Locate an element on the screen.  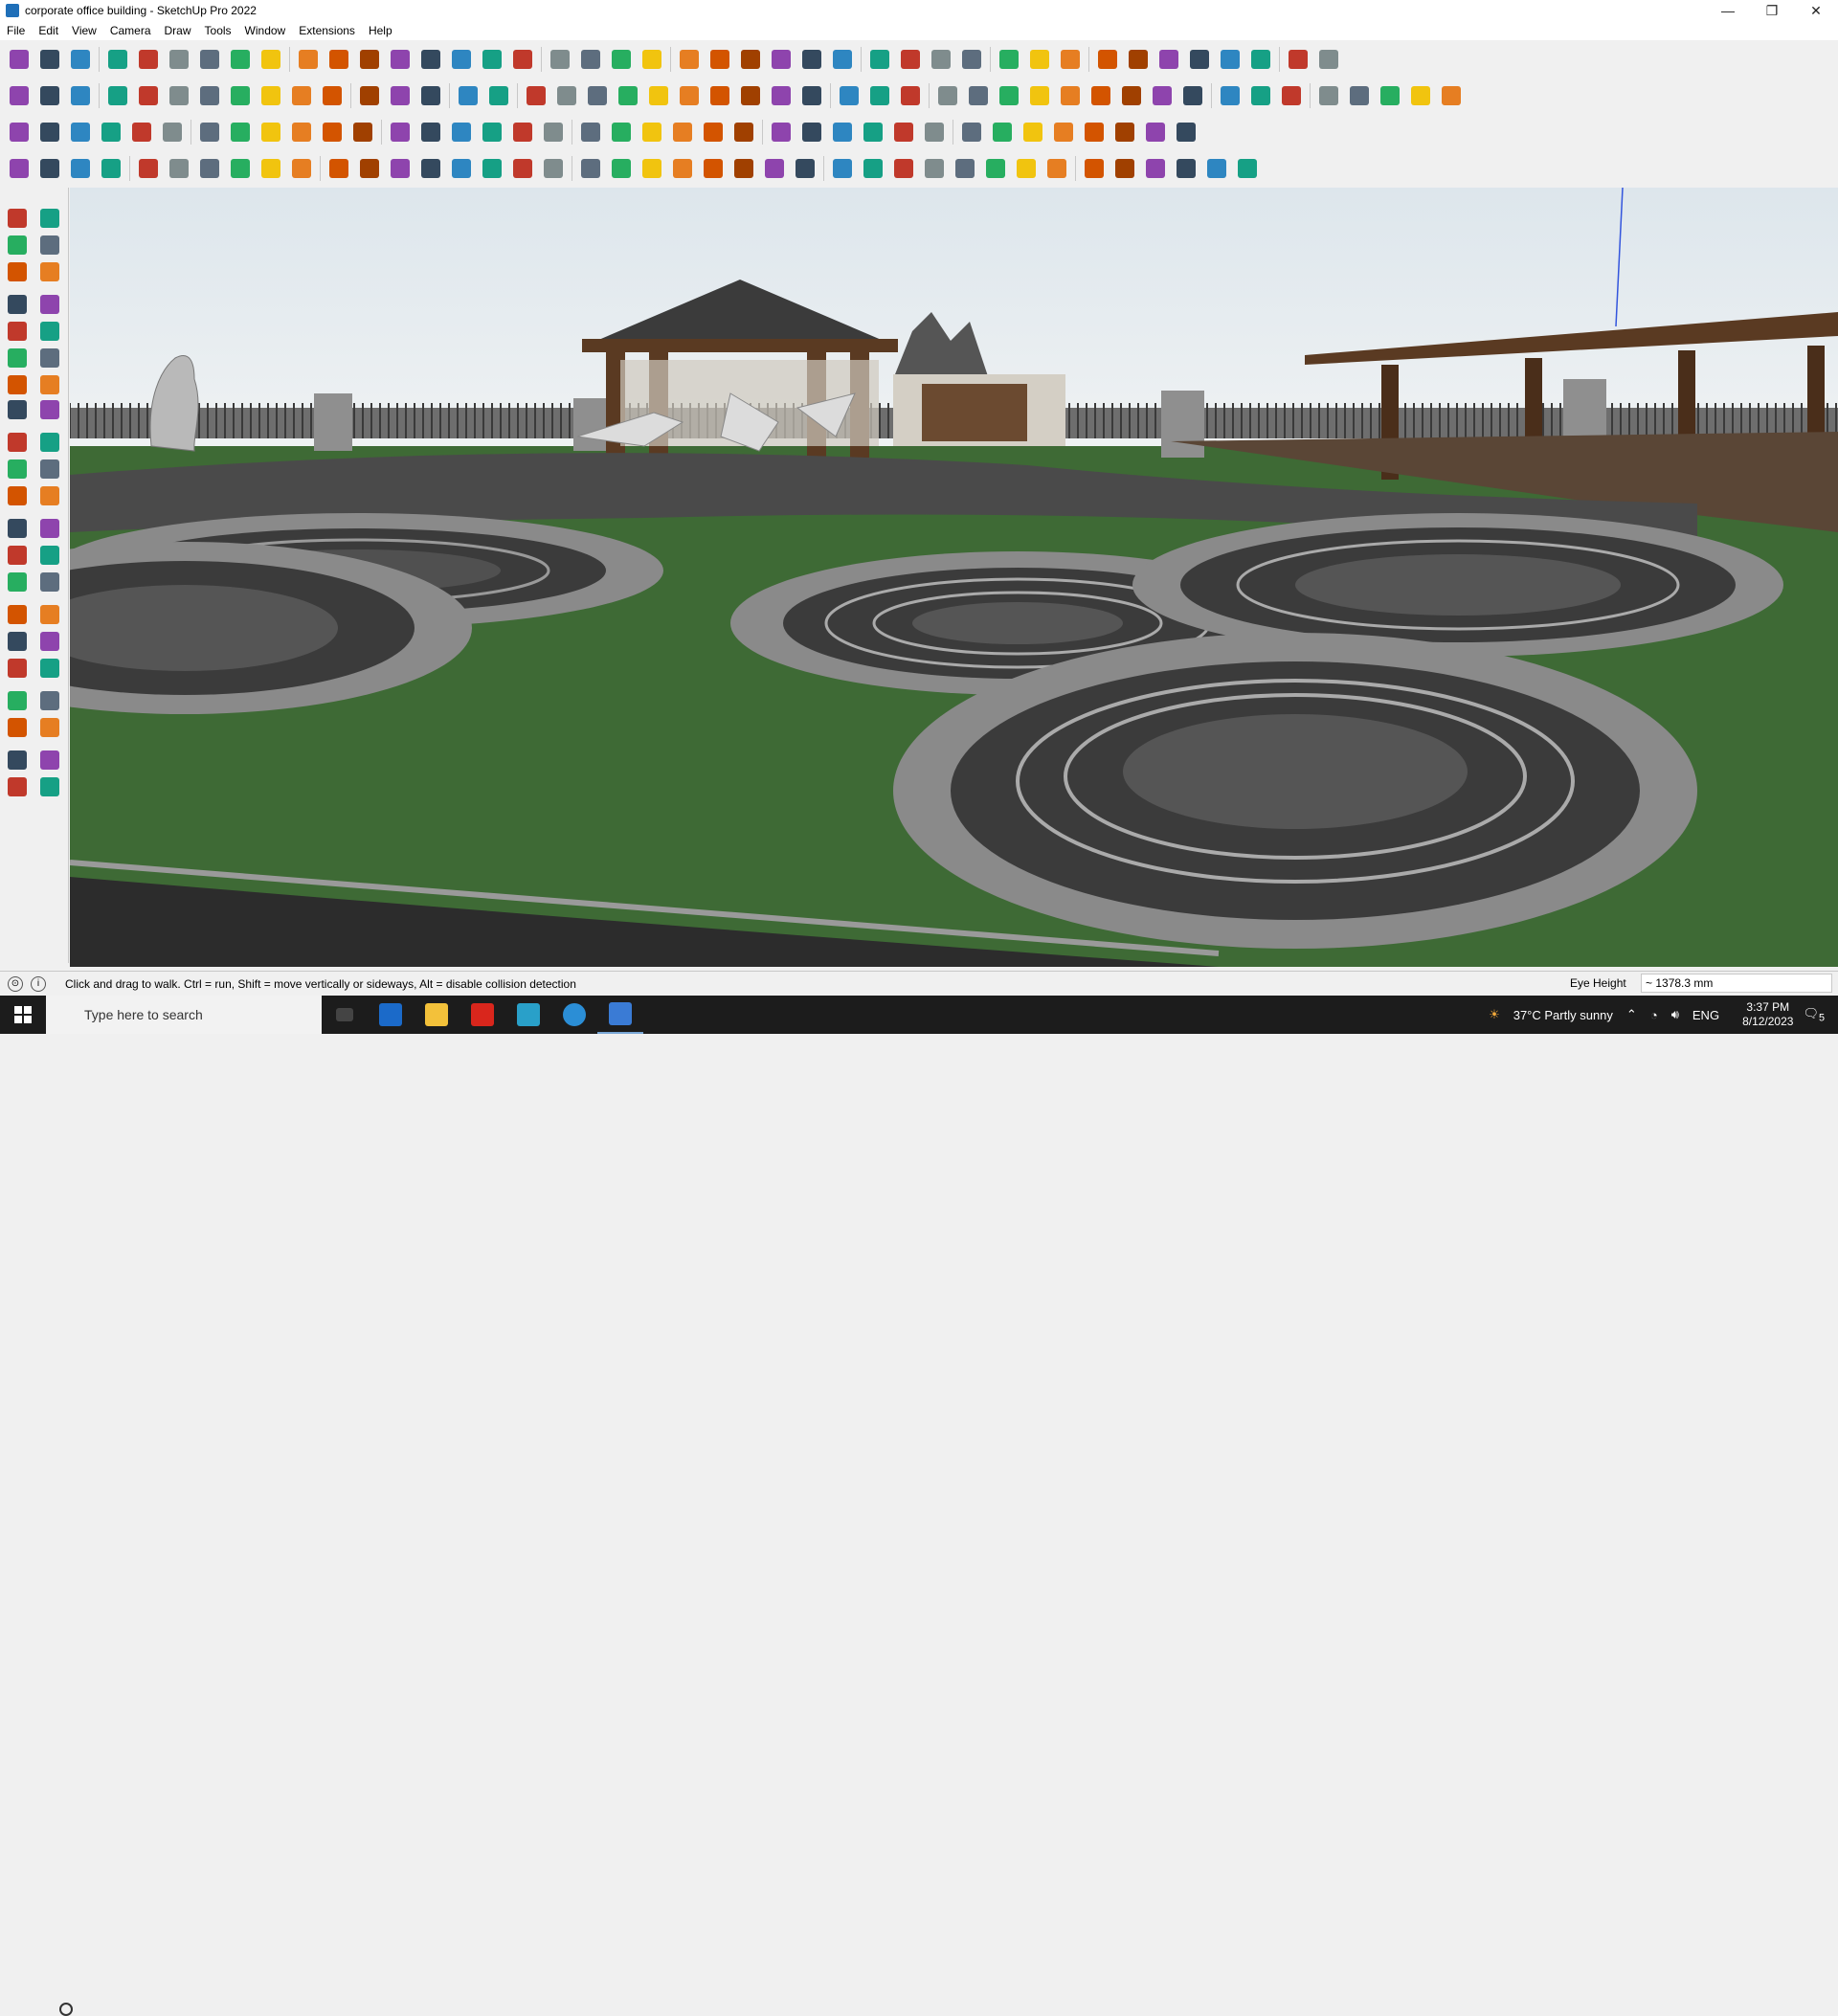
task-view-button is located at coordinates (345, 1015).